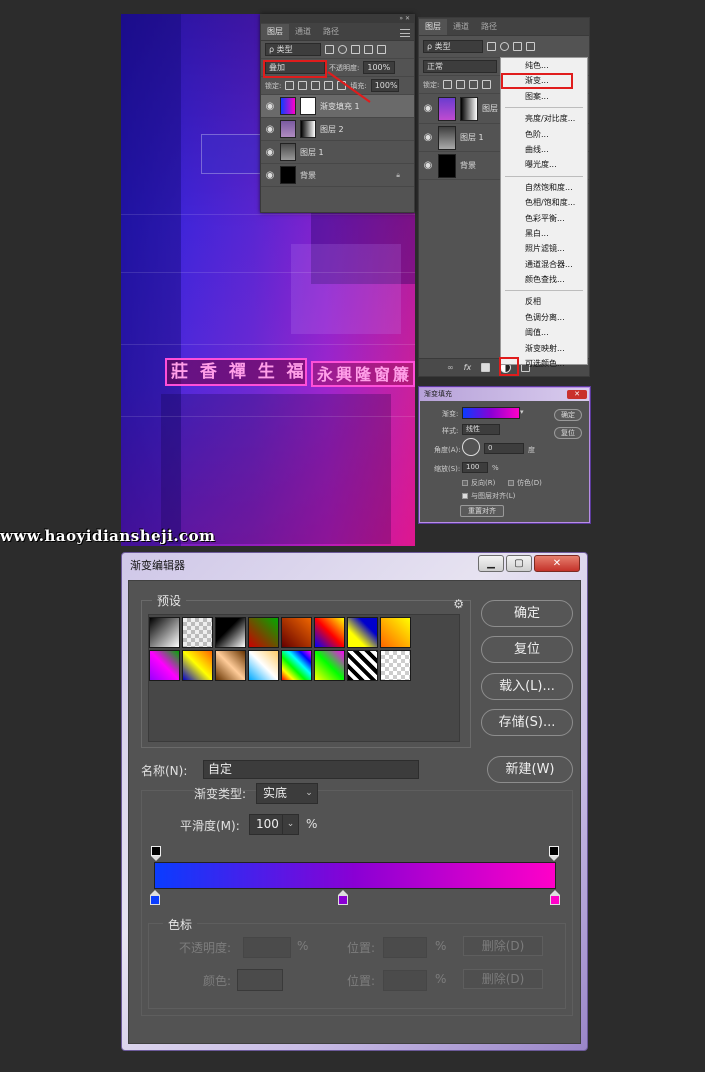  Describe the element at coordinates (491, 563) in the screenshot. I see `minimize-icon: ▁` at that location.